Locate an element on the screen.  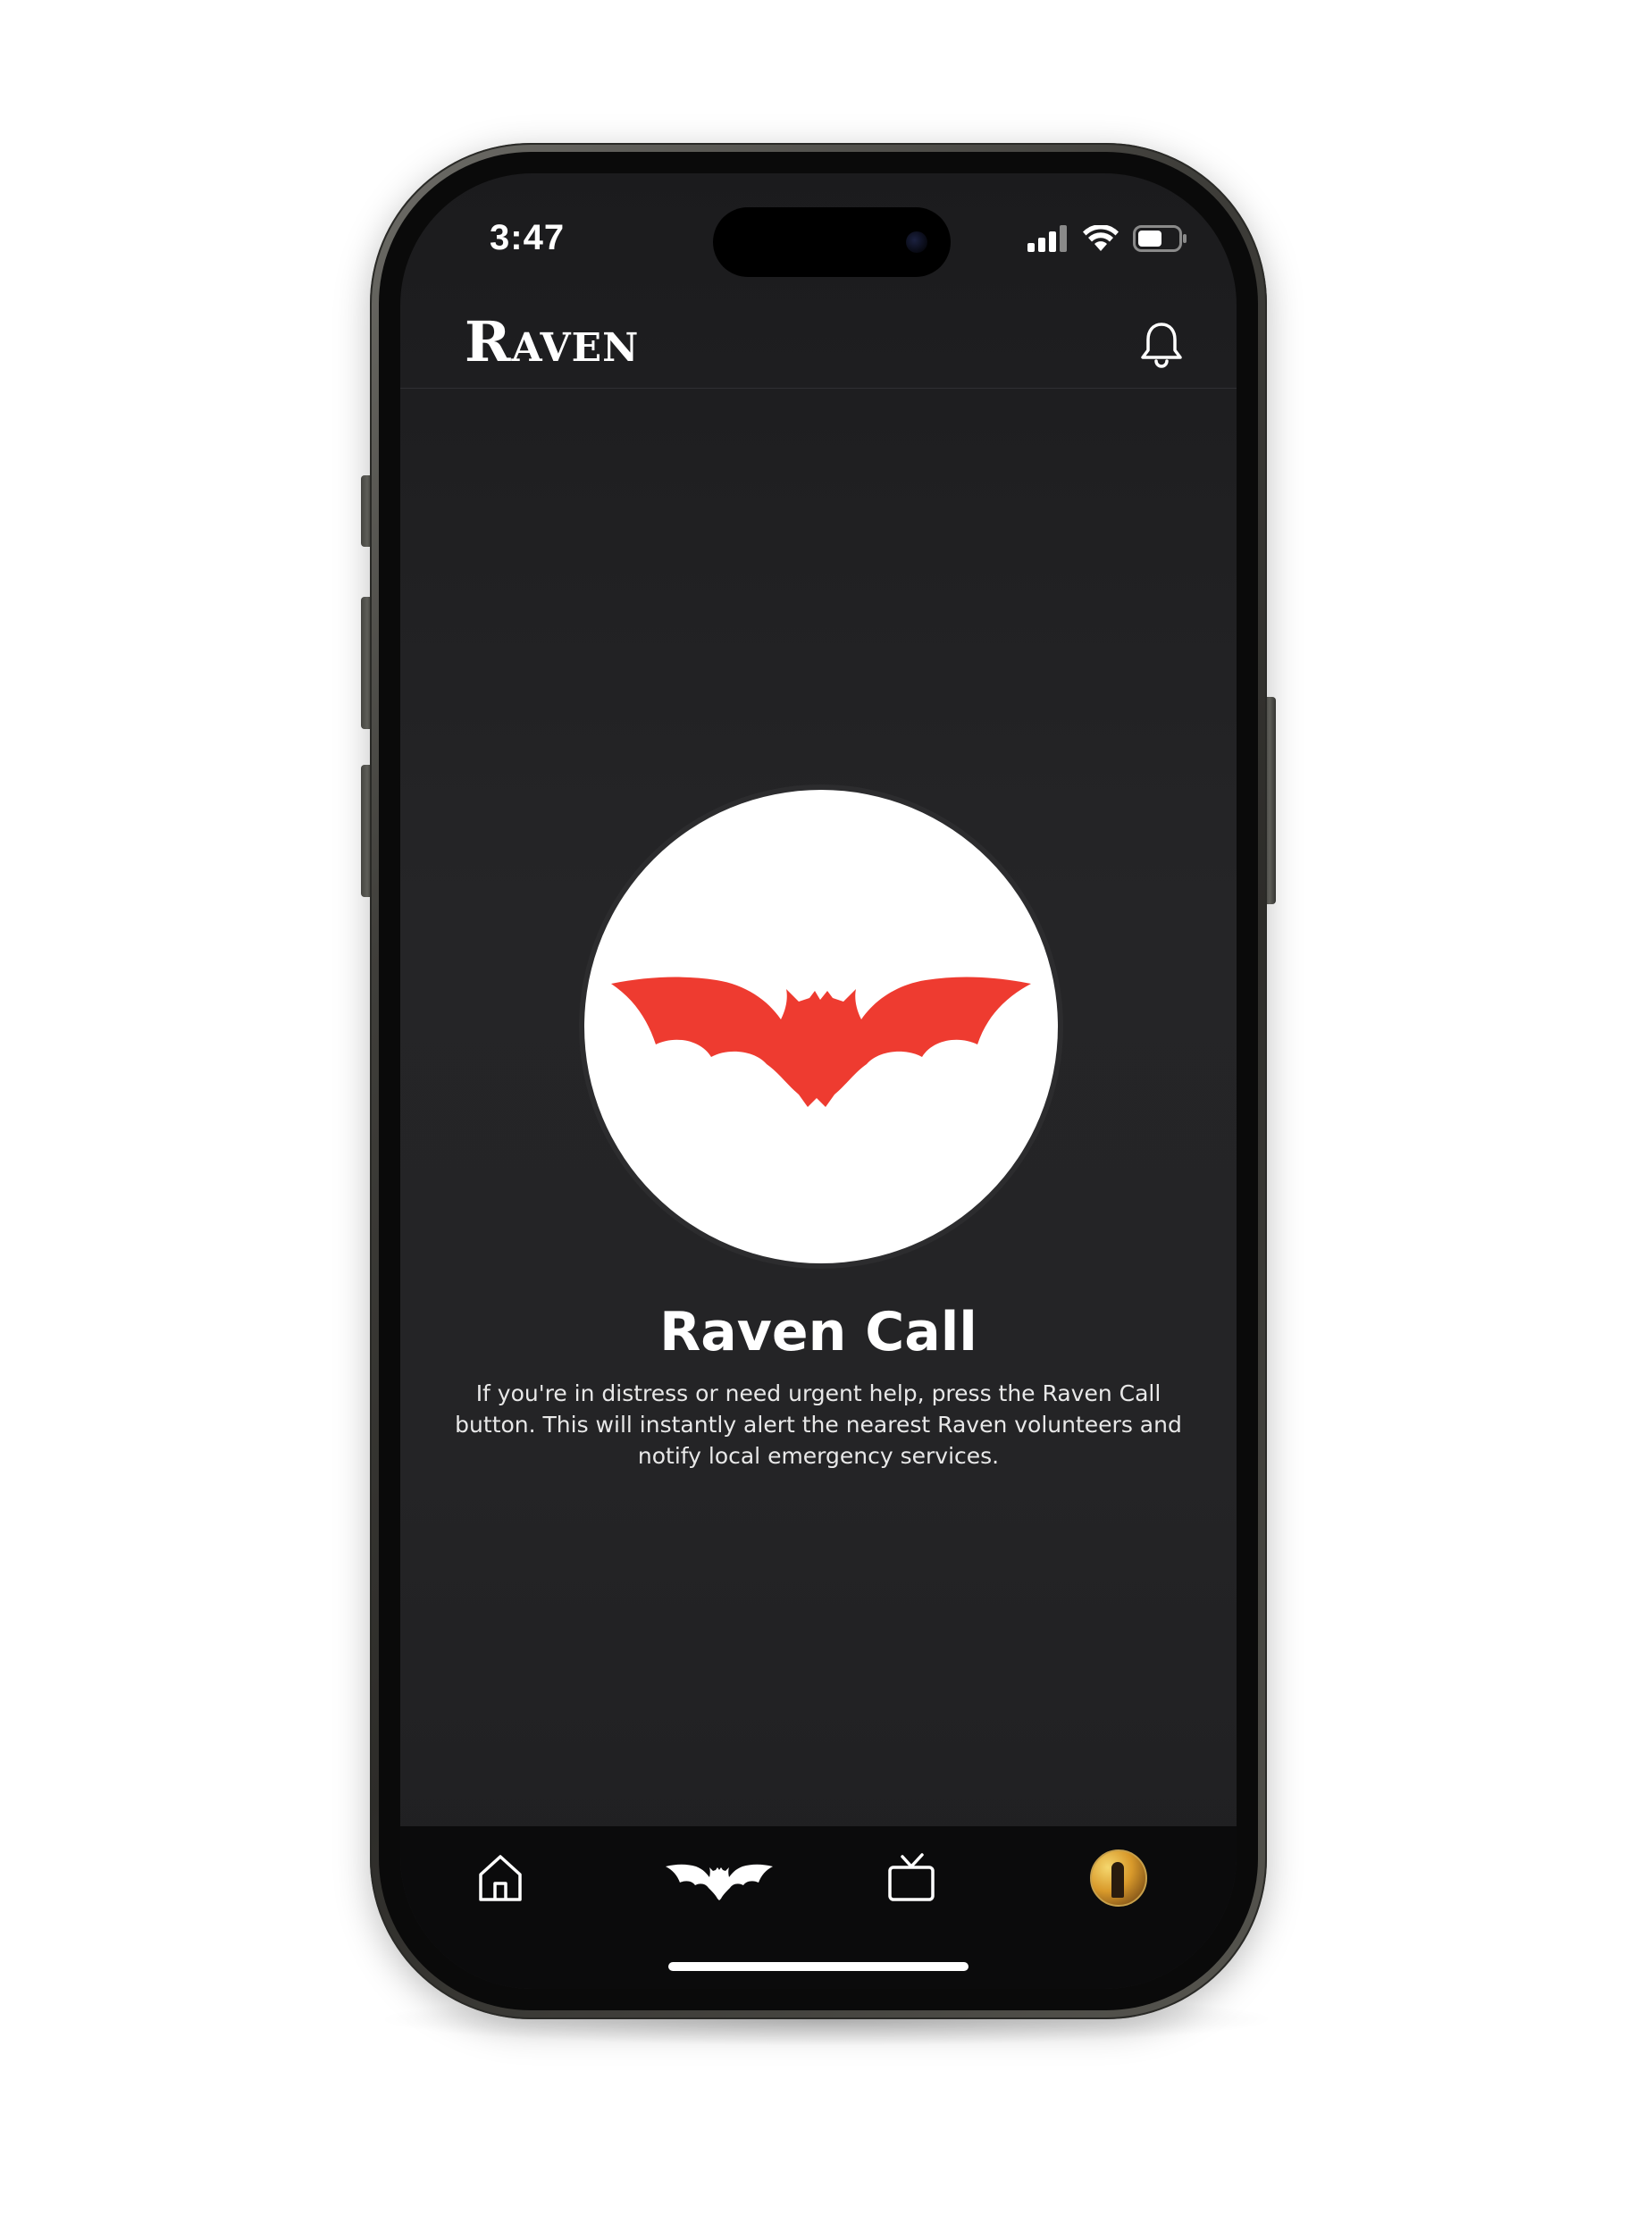
app-header: RAVEN is located at coordinates (818, 330).